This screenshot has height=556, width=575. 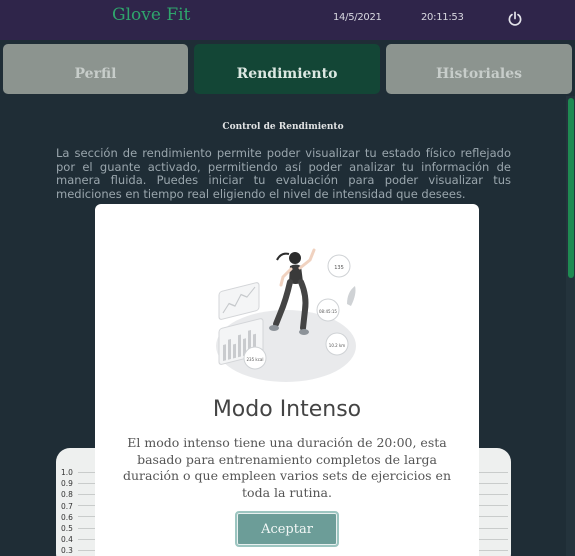 I want to click on time-display: 20:11:53, so click(x=442, y=17).